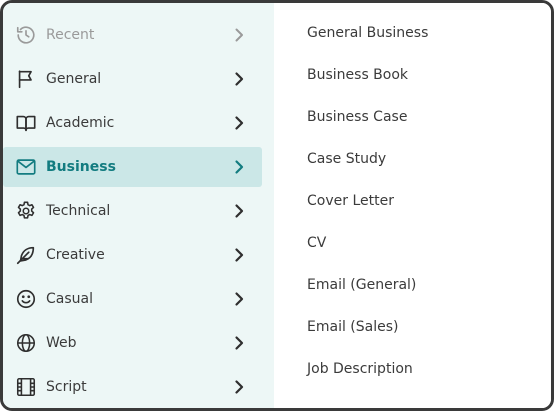 Image resolution: width=554 pixels, height=411 pixels. What do you see at coordinates (132, 35) in the screenshot?
I see `category-item-recent: Recent` at bounding box center [132, 35].